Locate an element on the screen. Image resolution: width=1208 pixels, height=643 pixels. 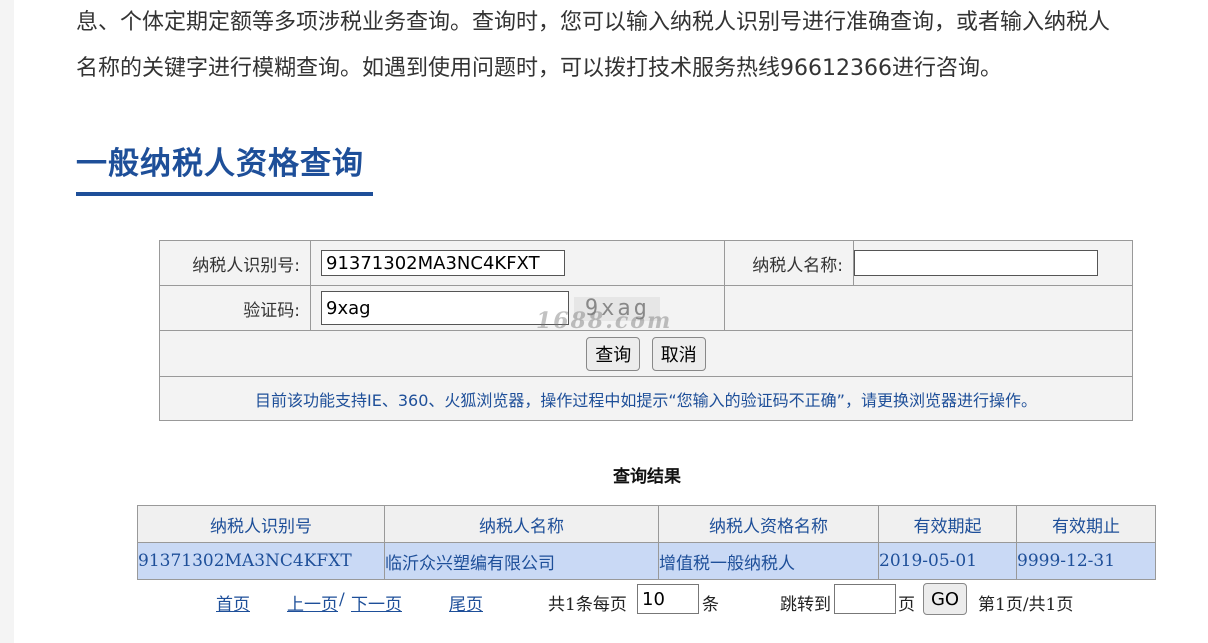
table-cell-valid-from: 2019-05-01 is located at coordinates (947, 561).